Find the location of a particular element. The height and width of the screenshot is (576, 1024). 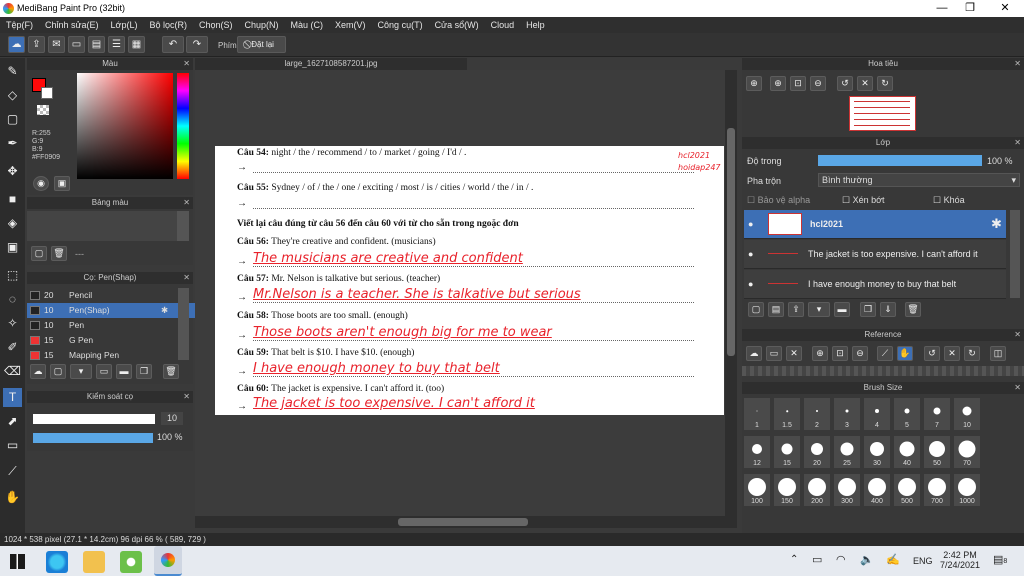

brush-size-option: 150 is located at coordinates (787, 490).